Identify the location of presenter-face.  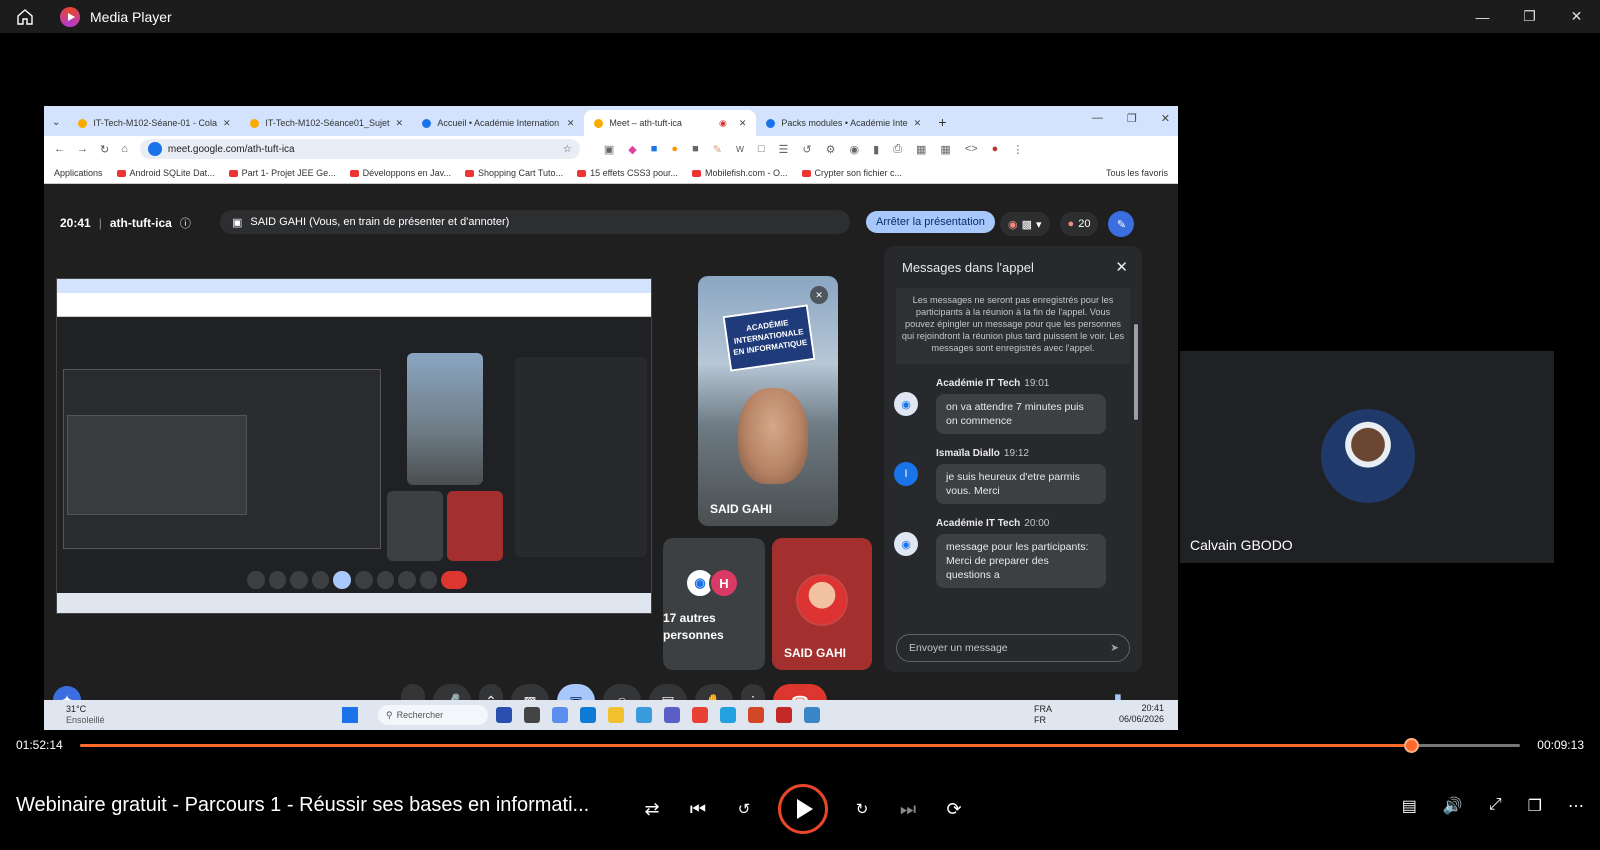
(773, 436).